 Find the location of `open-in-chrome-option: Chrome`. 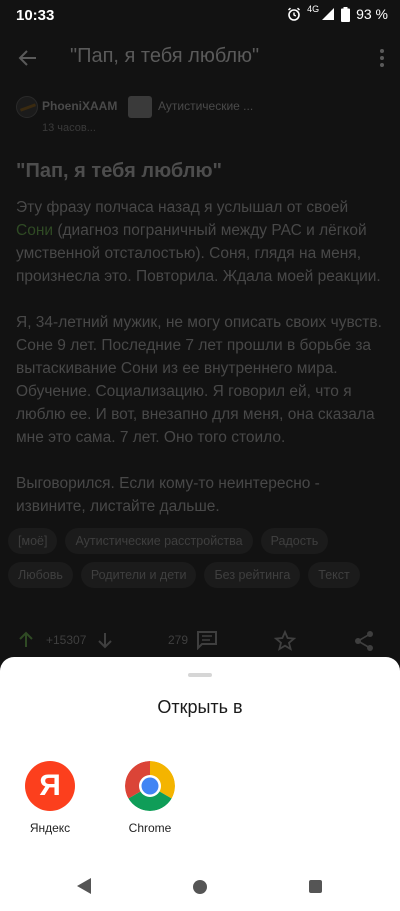

open-in-chrome-option: Chrome is located at coordinates (150, 798).